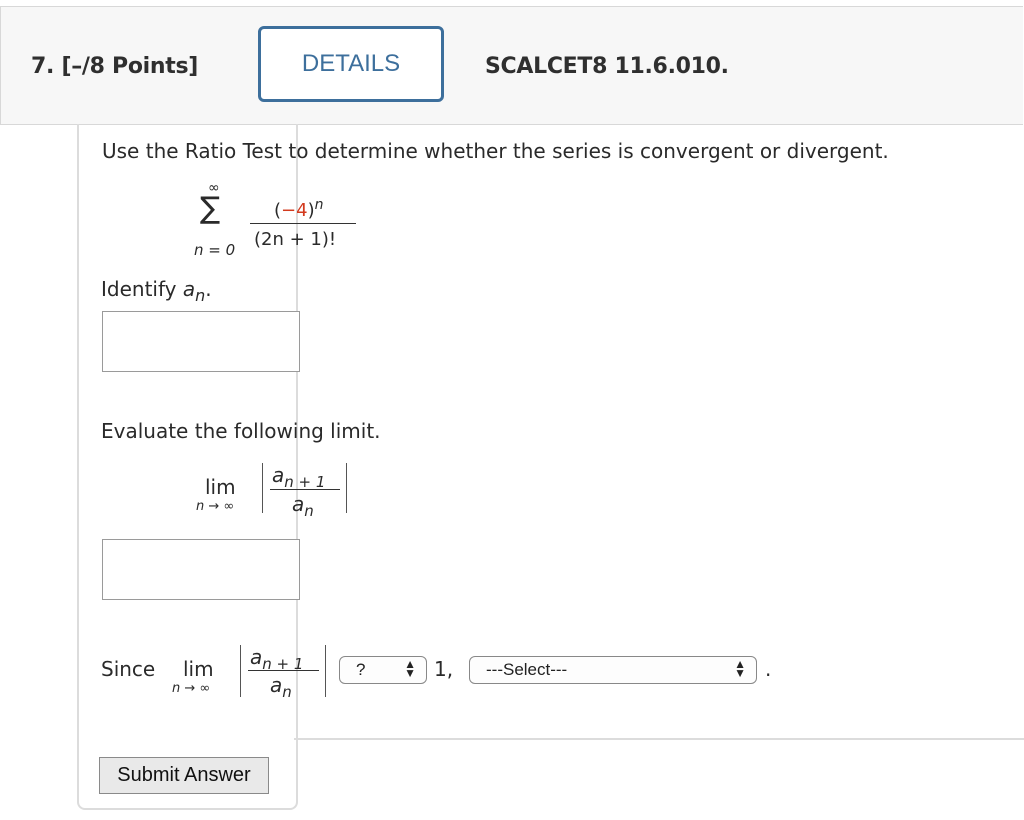 This screenshot has width=1024, height=820. What do you see at coordinates (351, 64) in the screenshot?
I see `details-button: DETAILS` at bounding box center [351, 64].